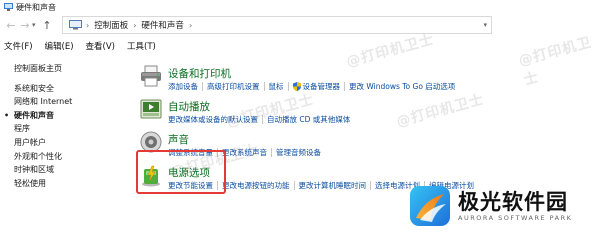  What do you see at coordinates (178, 139) in the screenshot?
I see `category-title: 声音` at bounding box center [178, 139].